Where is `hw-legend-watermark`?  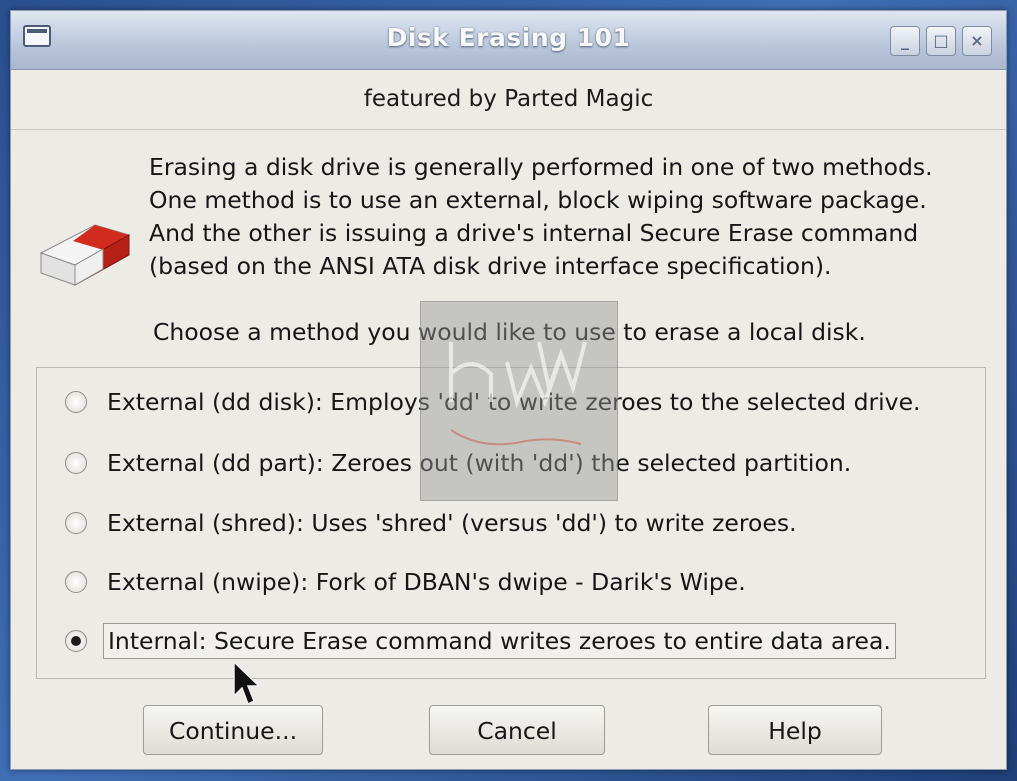
hw-legend-watermark is located at coordinates (519, 401).